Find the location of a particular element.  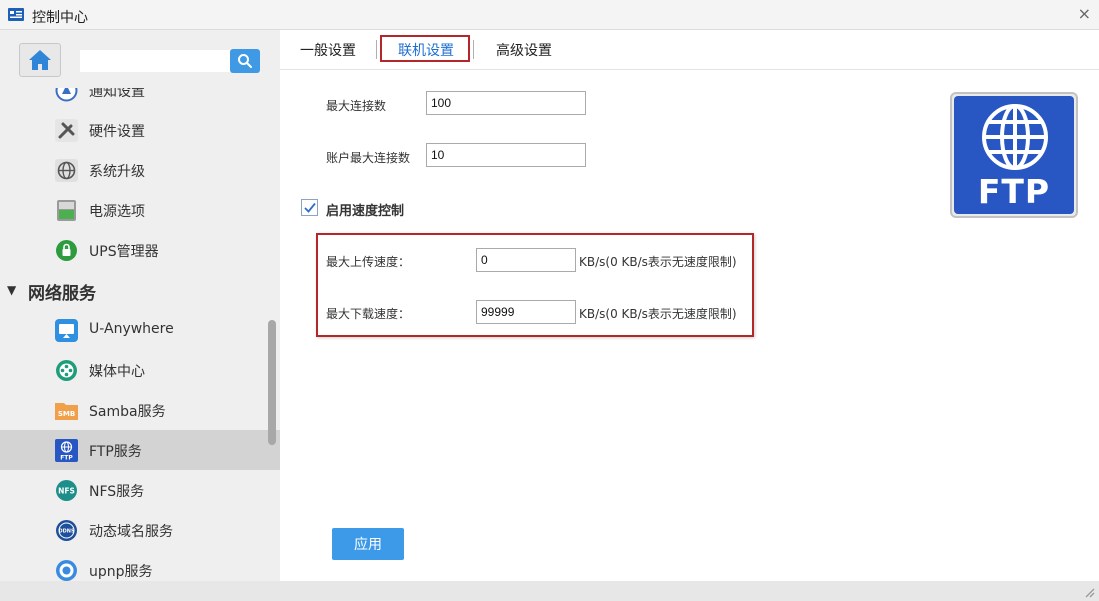

ftp-logo-text: FTP is located at coordinates (1014, 191).